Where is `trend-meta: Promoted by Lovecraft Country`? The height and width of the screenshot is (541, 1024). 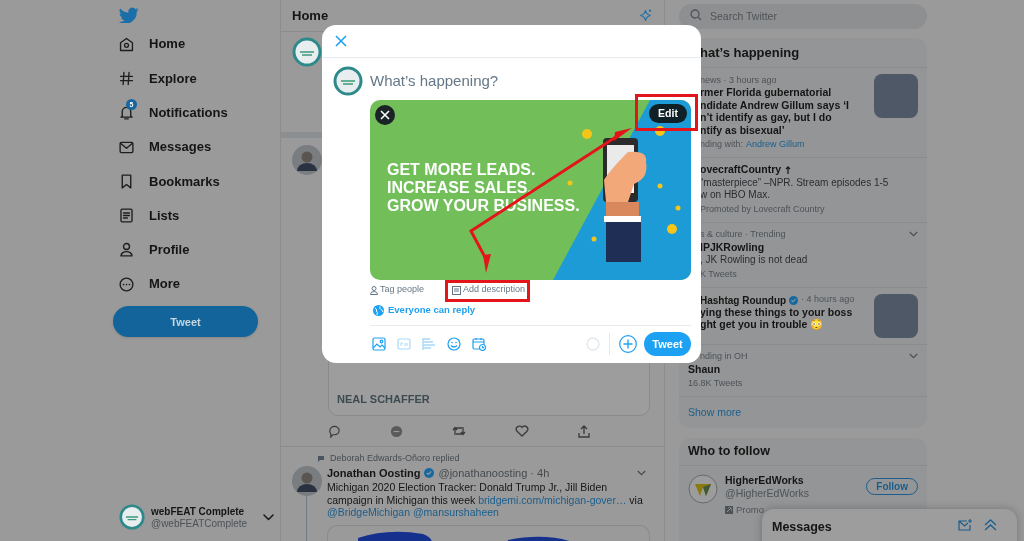 trend-meta: Promoted by Lovecraft Country is located at coordinates (762, 209).